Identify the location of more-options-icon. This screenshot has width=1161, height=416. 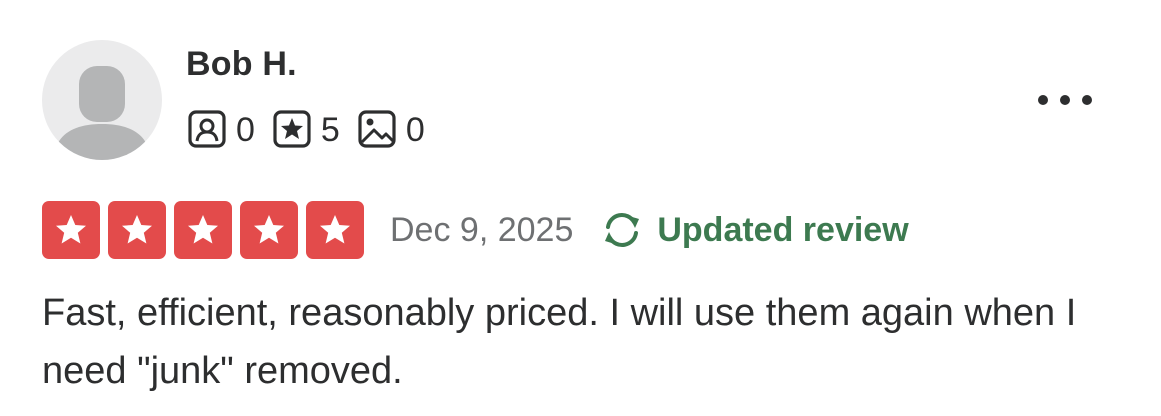
(1065, 100).